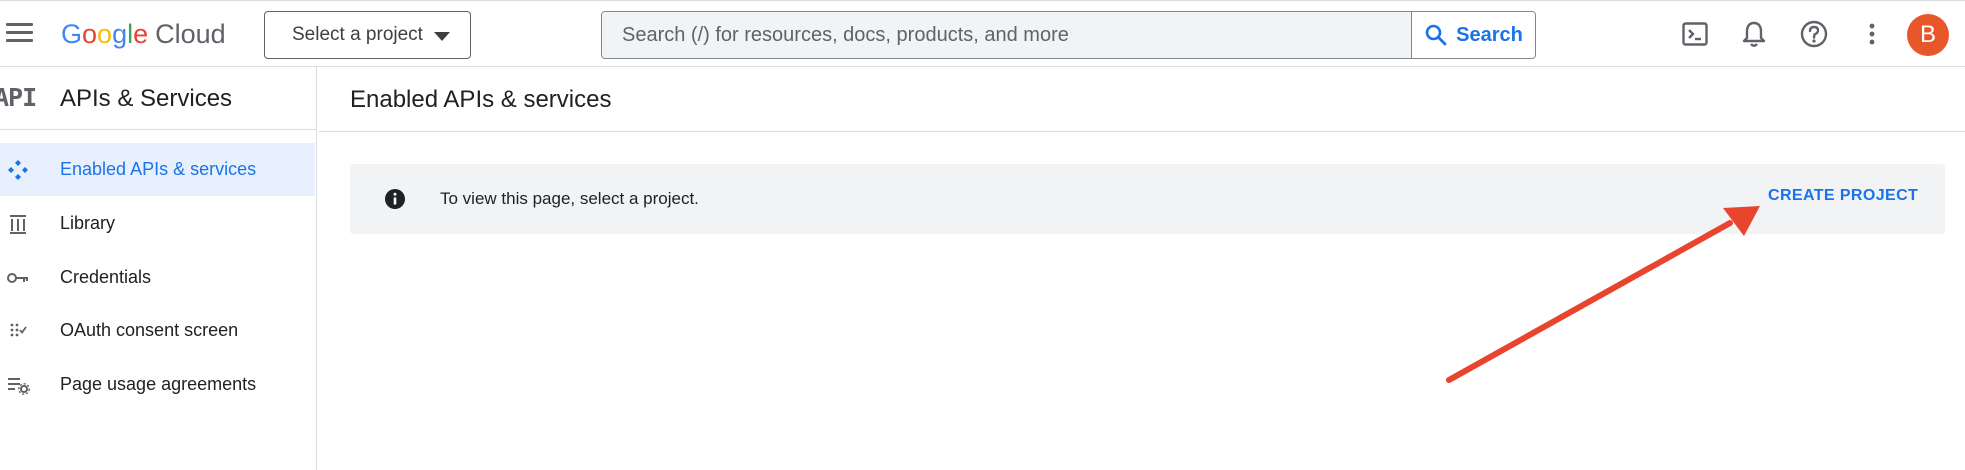 The width and height of the screenshot is (1965, 470). I want to click on logo-product-name: Cloud, so click(190, 34).